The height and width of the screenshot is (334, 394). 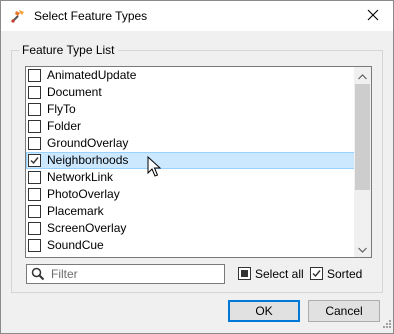 What do you see at coordinates (190, 143) in the screenshot?
I see `list-item: GroundOverlay` at bounding box center [190, 143].